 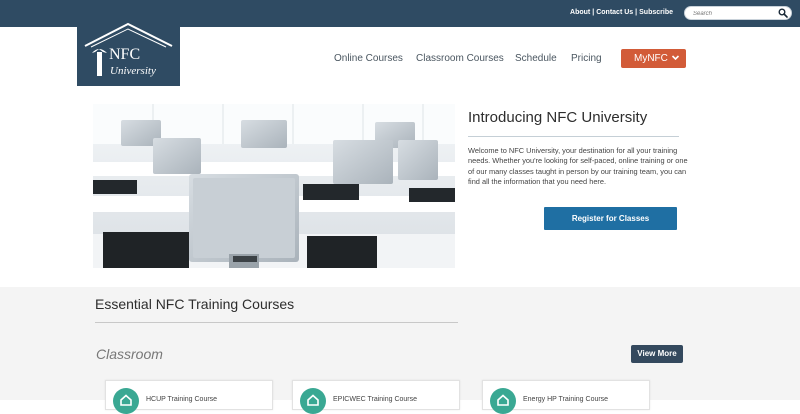 What do you see at coordinates (129, 354) in the screenshot?
I see `classroom-heading: Classroom` at bounding box center [129, 354].